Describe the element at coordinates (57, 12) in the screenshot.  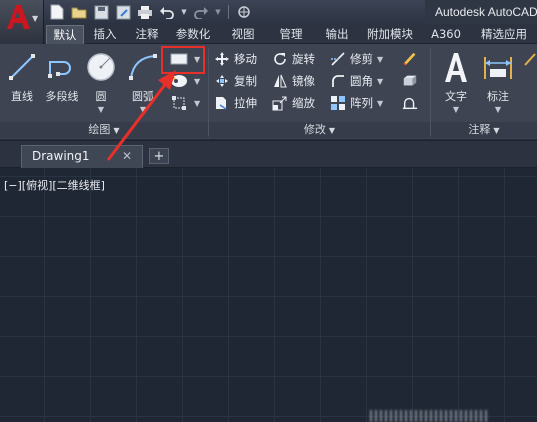
I see `new-icon` at that location.